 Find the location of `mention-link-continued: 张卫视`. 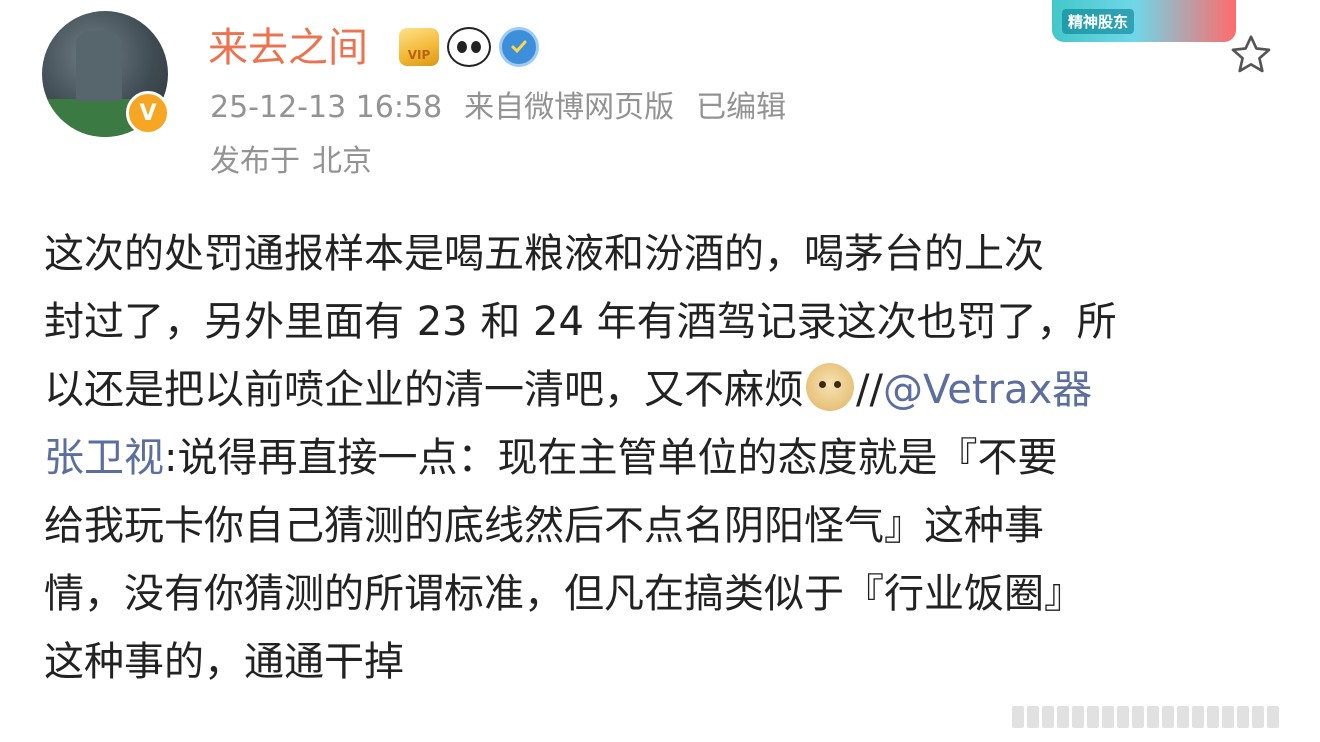

mention-link-continued: 张卫视 is located at coordinates (104, 458).